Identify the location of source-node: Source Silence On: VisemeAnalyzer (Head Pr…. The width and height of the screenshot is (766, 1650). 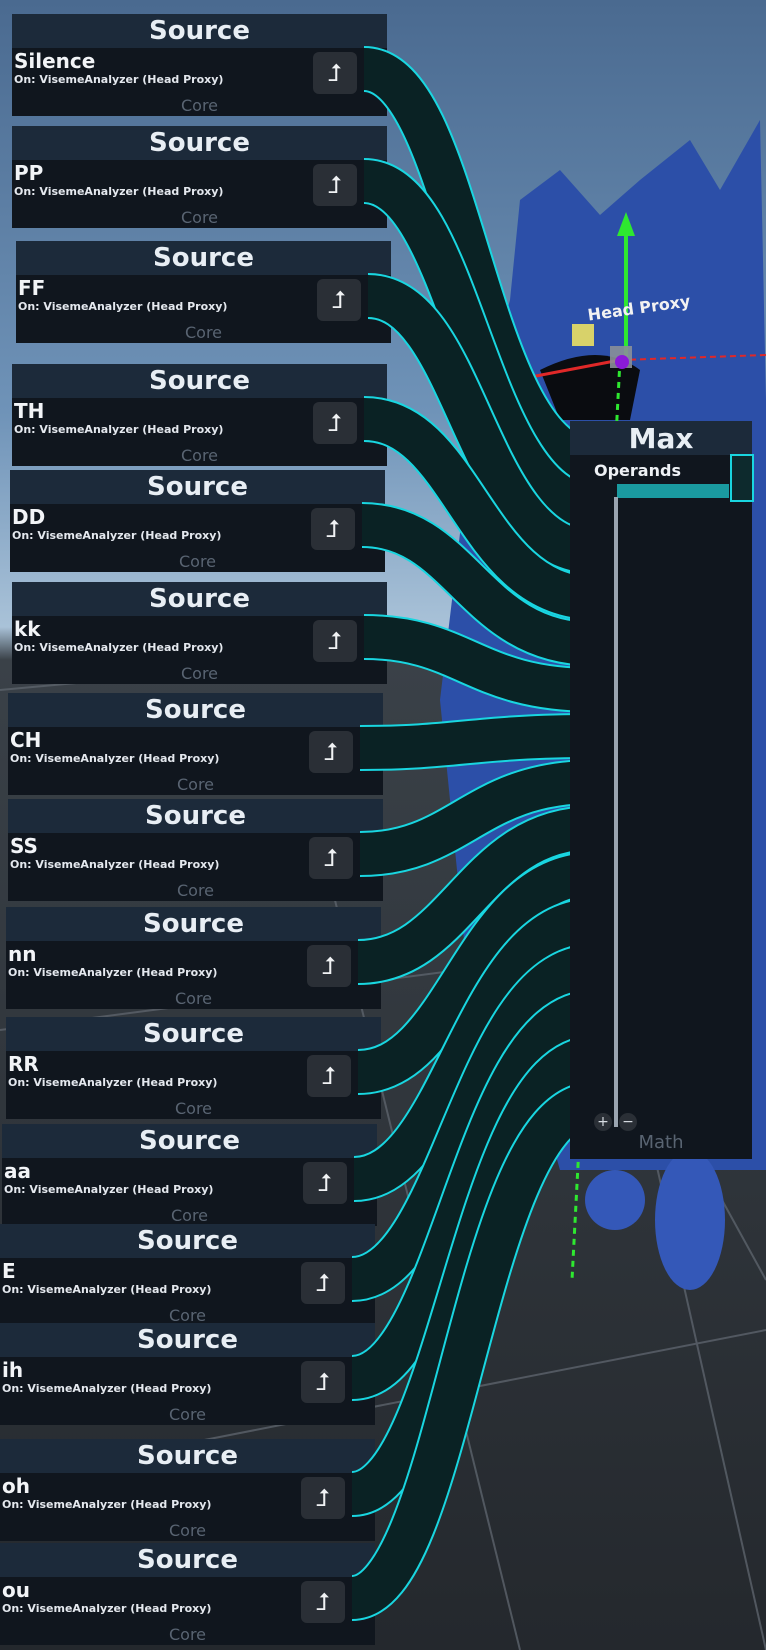
(199, 65).